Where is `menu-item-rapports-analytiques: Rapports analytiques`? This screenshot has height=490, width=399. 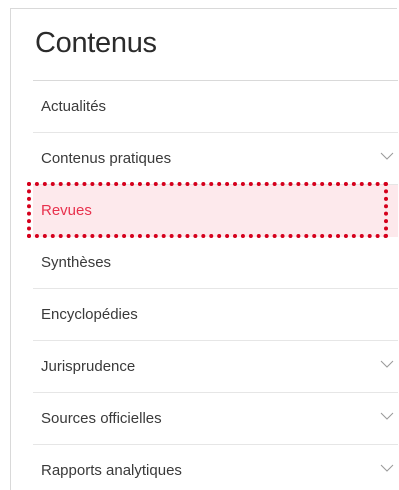
menu-item-rapports-analytiques: Rapports analytiques is located at coordinates (215, 467).